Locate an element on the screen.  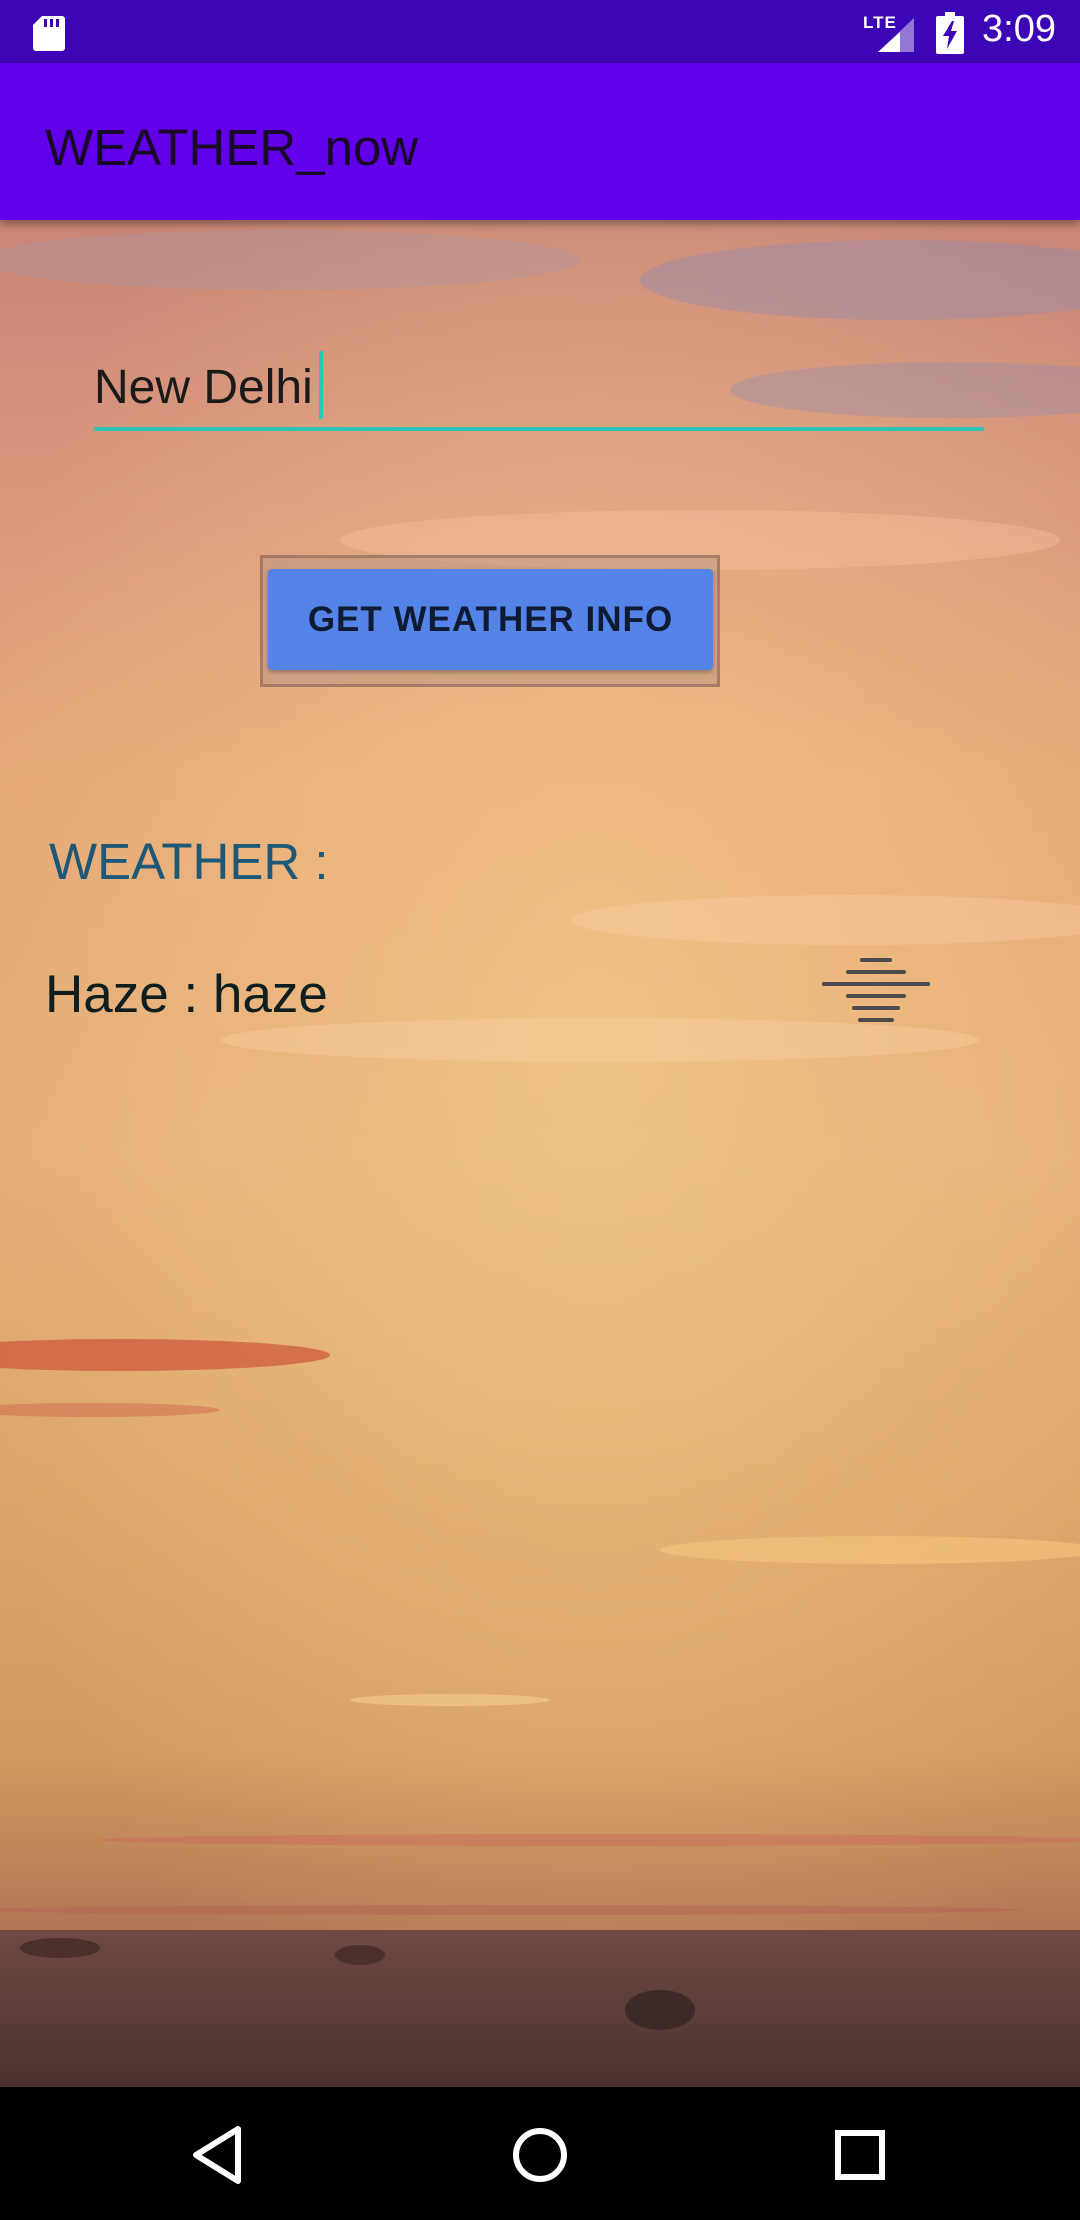
sd-card-icon is located at coordinates (49, 33).